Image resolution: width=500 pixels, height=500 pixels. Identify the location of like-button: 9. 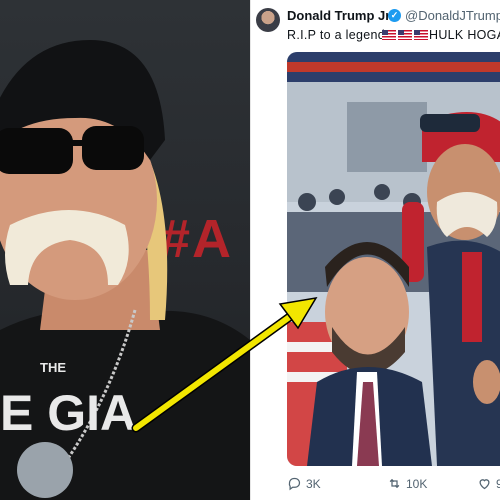
(488, 483).